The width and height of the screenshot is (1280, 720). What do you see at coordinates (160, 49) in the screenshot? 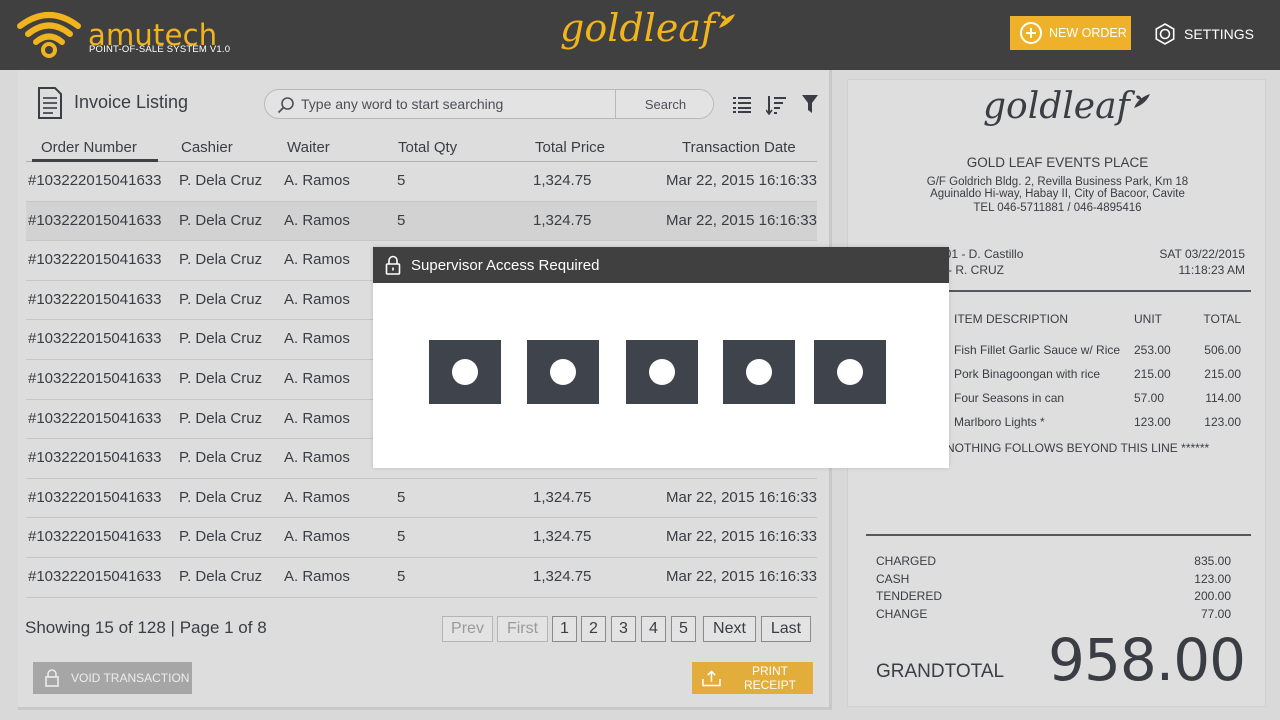
I see `brand-subtitle: POINT-OF-SALE SYSTEM V1.0` at bounding box center [160, 49].